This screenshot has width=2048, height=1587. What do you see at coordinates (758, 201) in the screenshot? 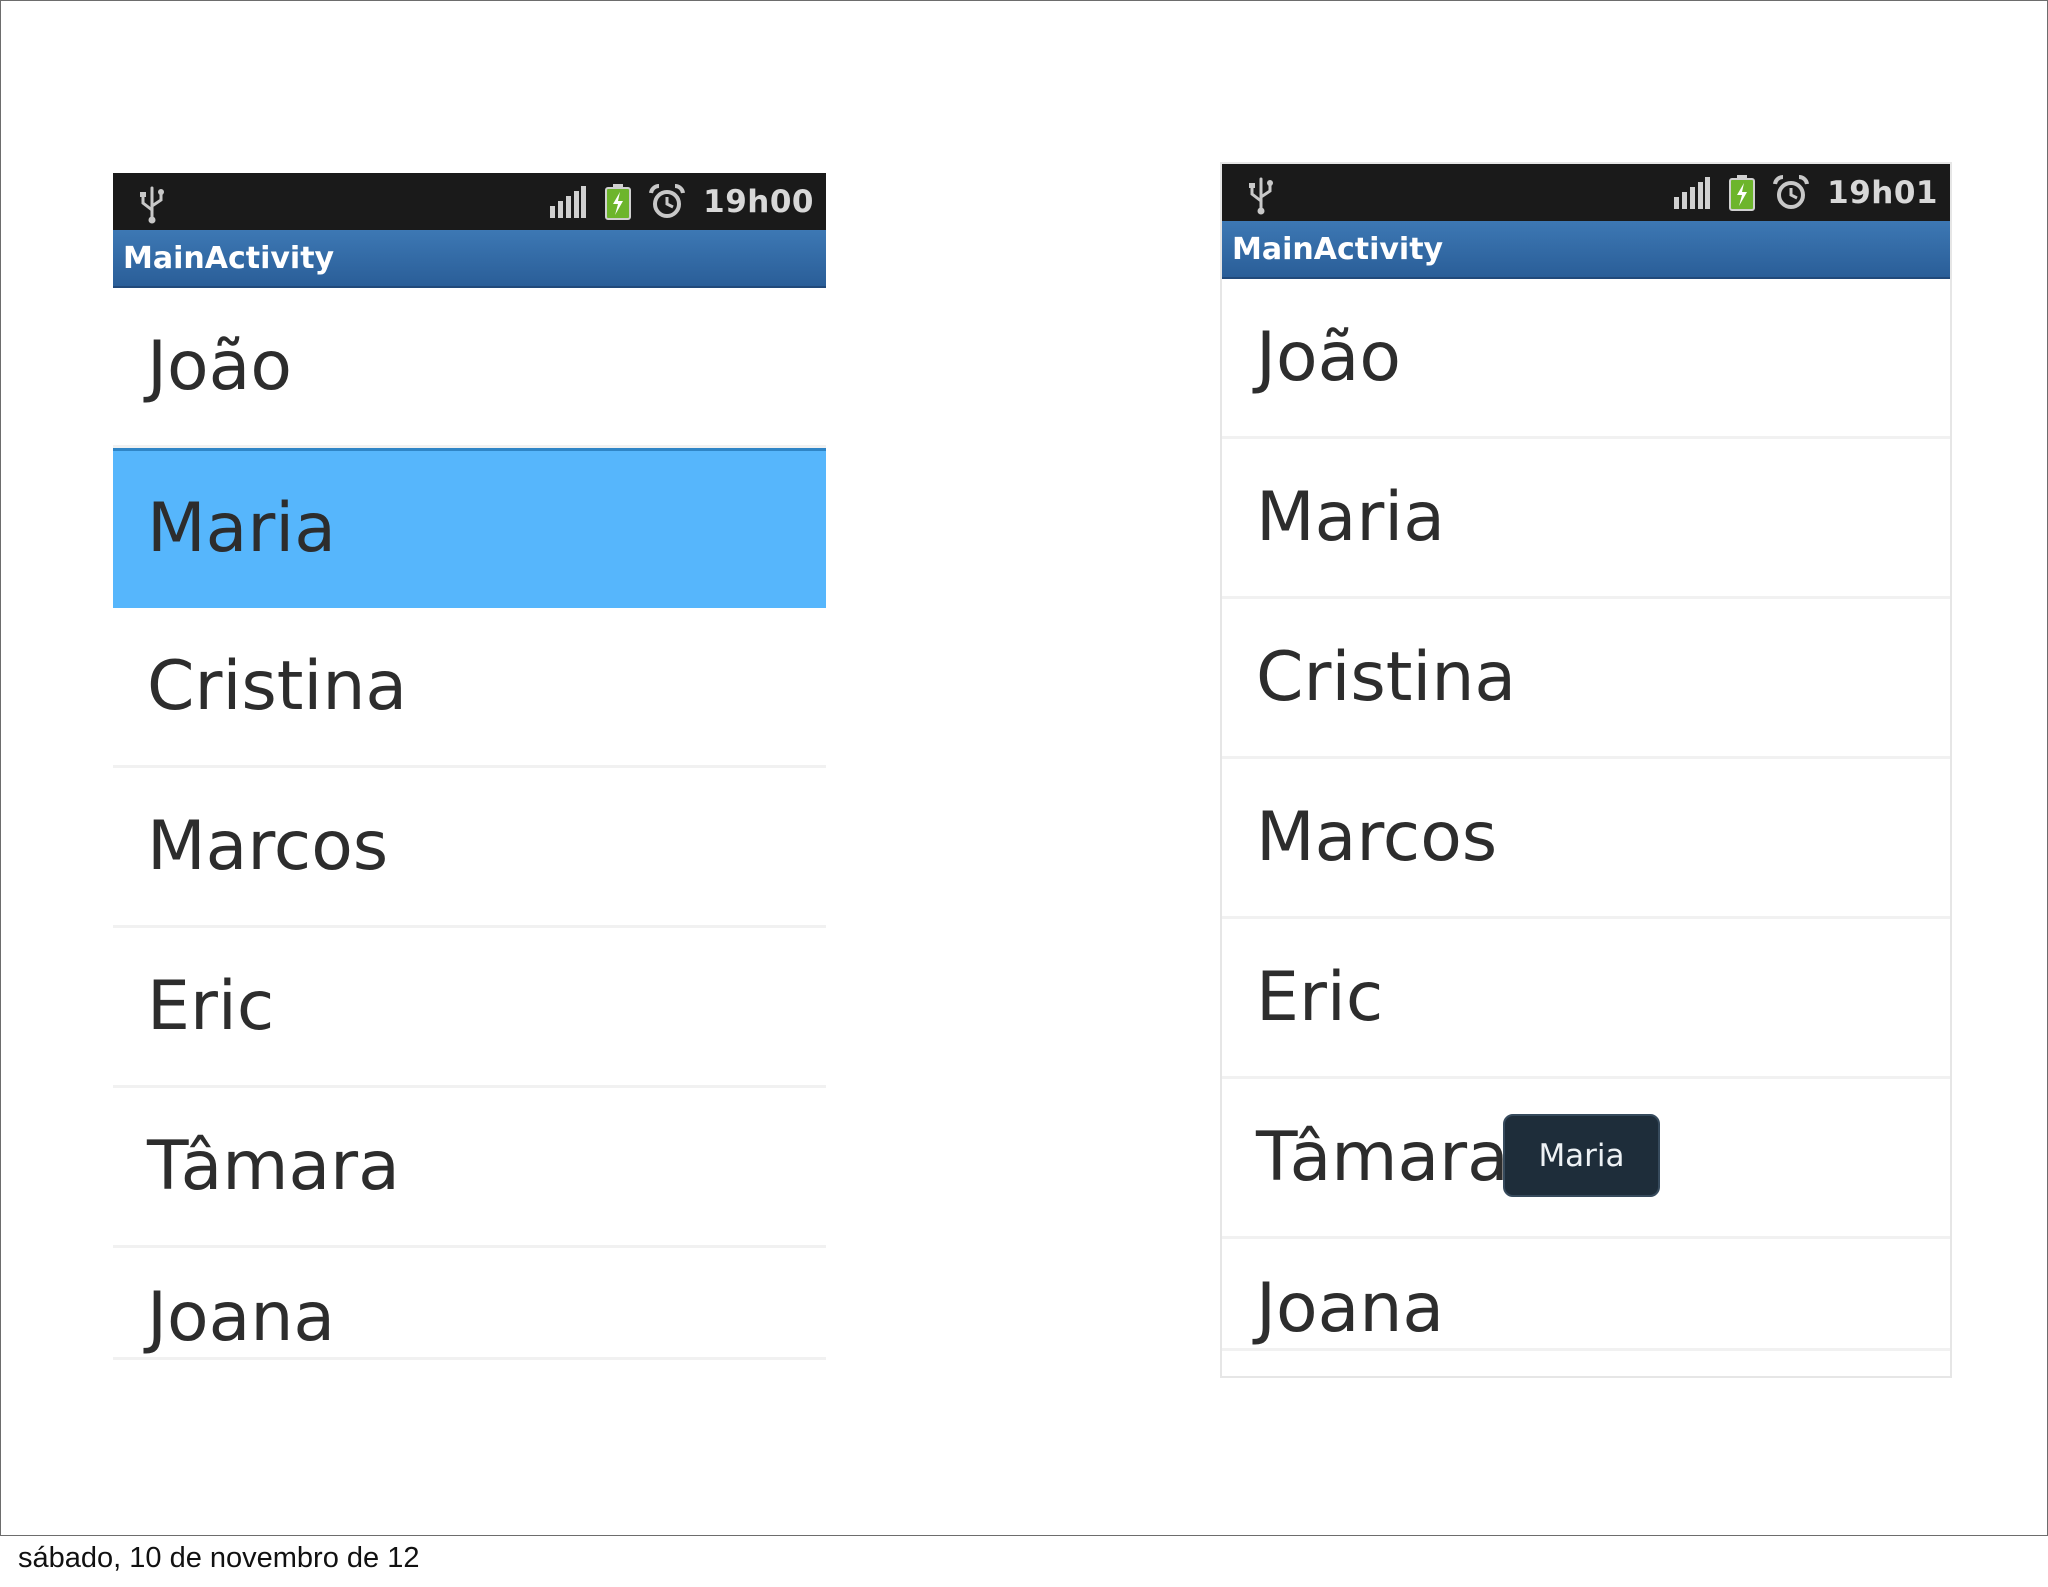
I see `status-time: 19h00` at bounding box center [758, 201].